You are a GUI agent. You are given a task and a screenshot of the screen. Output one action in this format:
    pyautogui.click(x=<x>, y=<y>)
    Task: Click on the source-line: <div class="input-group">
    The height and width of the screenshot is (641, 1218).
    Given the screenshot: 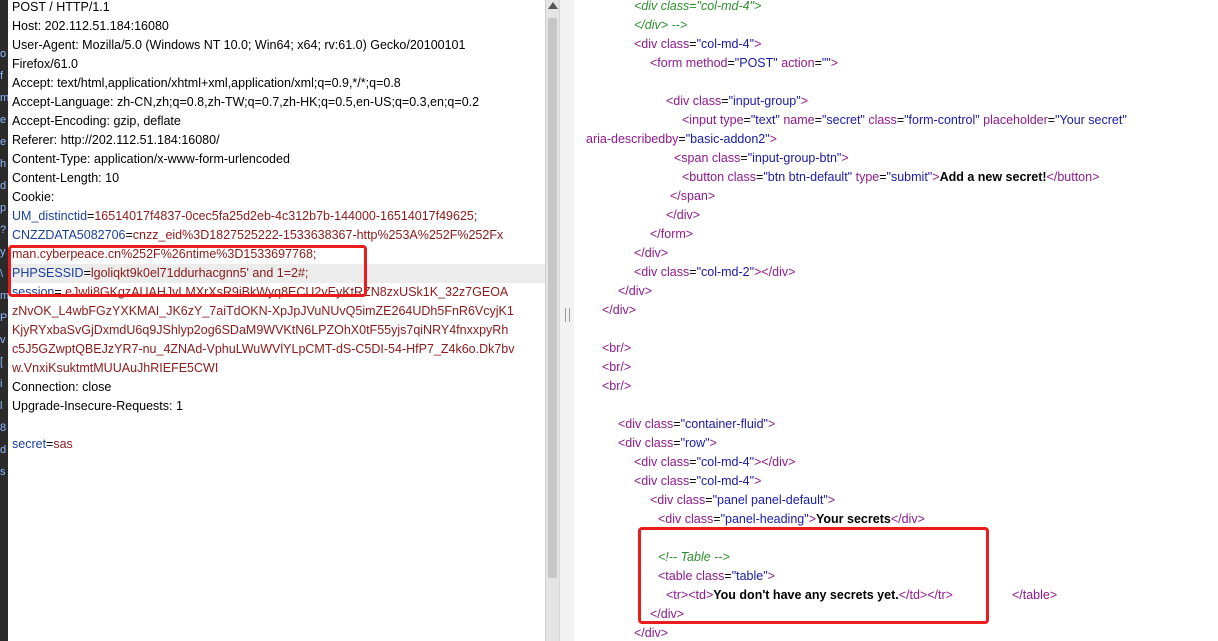 What is the action you would take?
    pyautogui.click(x=737, y=101)
    